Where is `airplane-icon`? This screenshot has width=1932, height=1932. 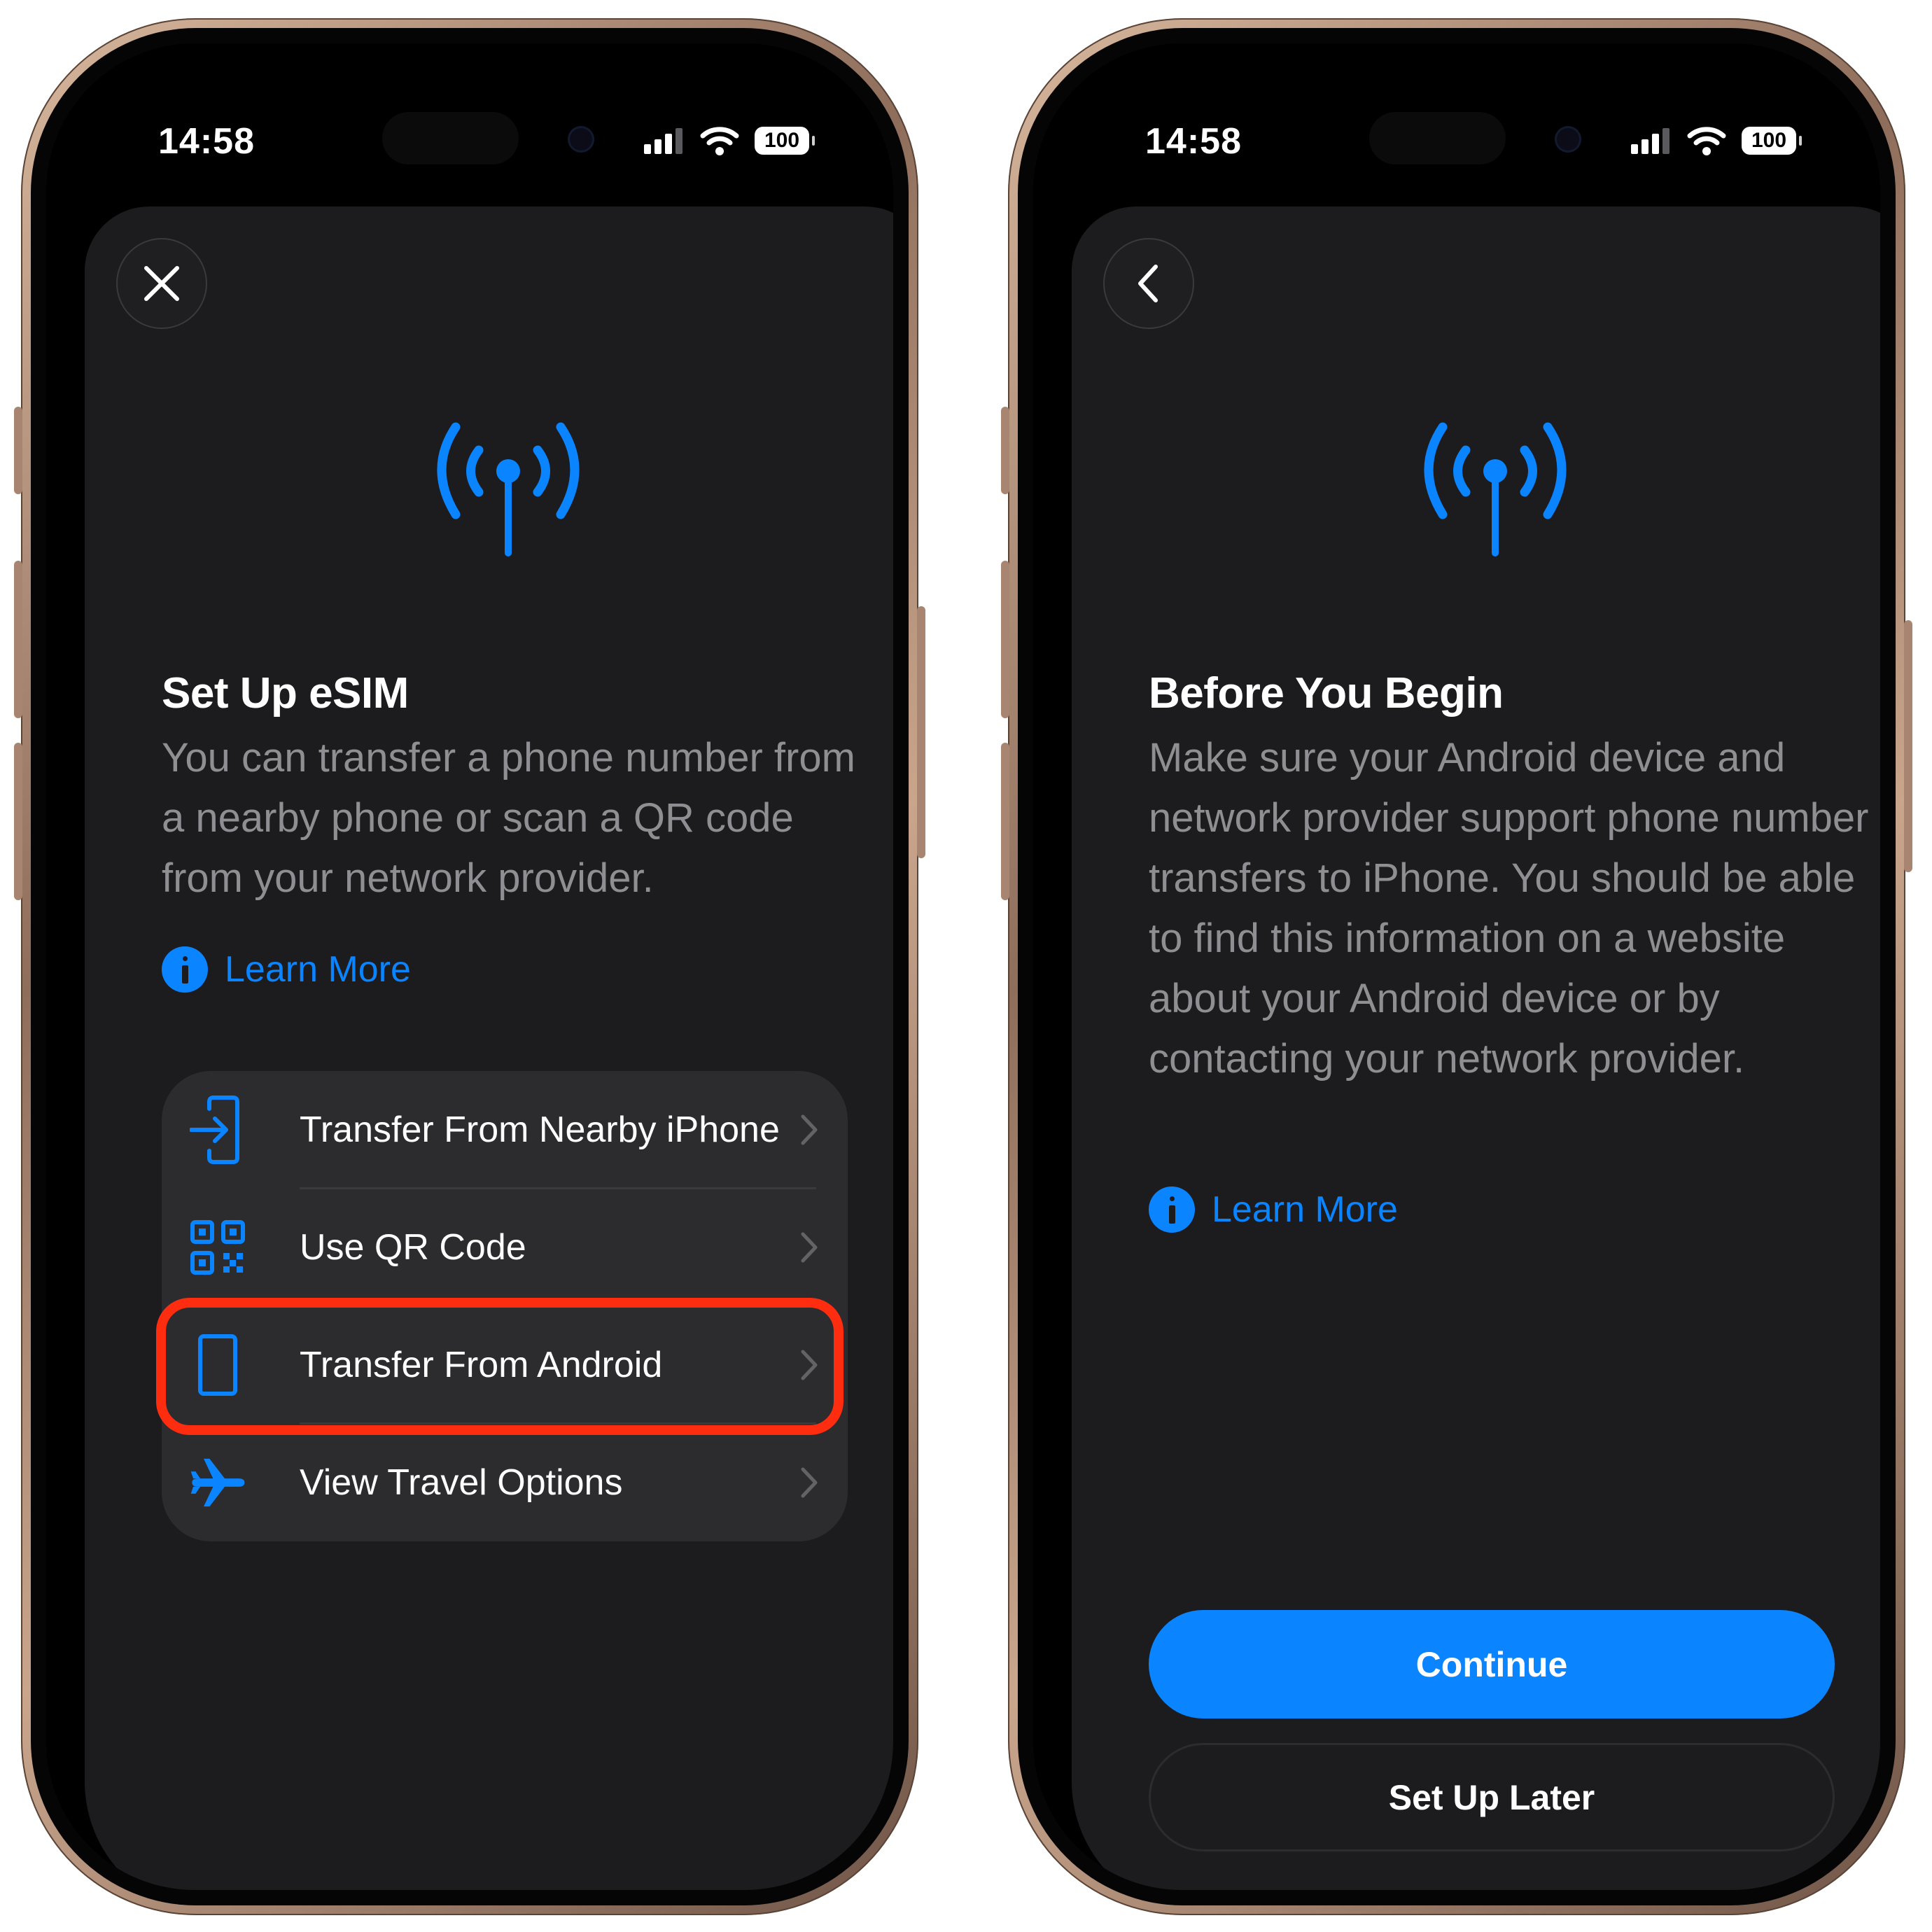
airplane-icon is located at coordinates (218, 1483).